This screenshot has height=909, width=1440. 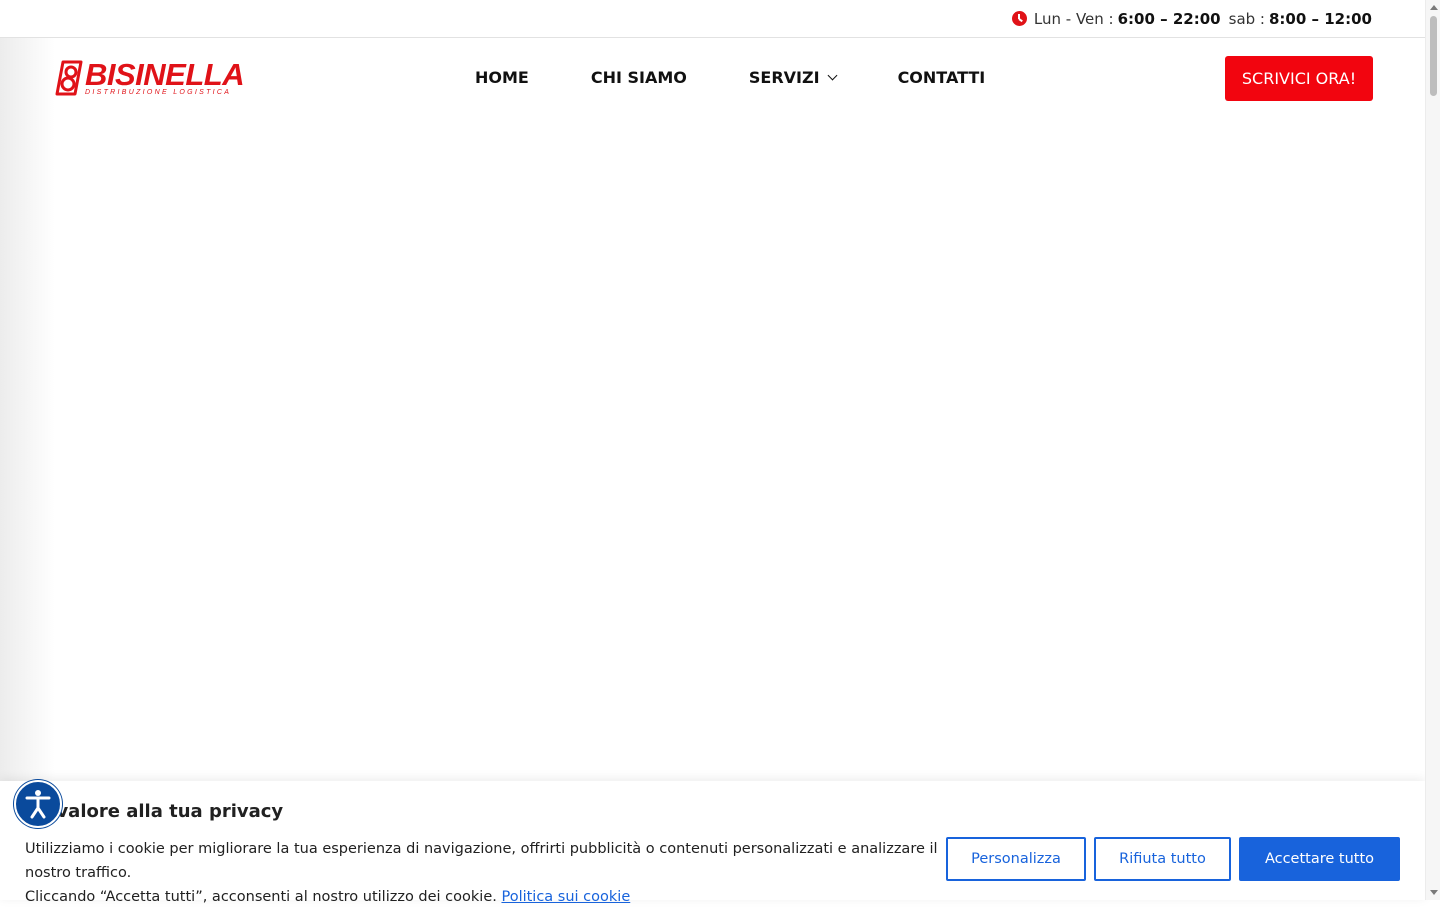 I want to click on reject-all-button: Rifiuta tutto, so click(x=1162, y=859).